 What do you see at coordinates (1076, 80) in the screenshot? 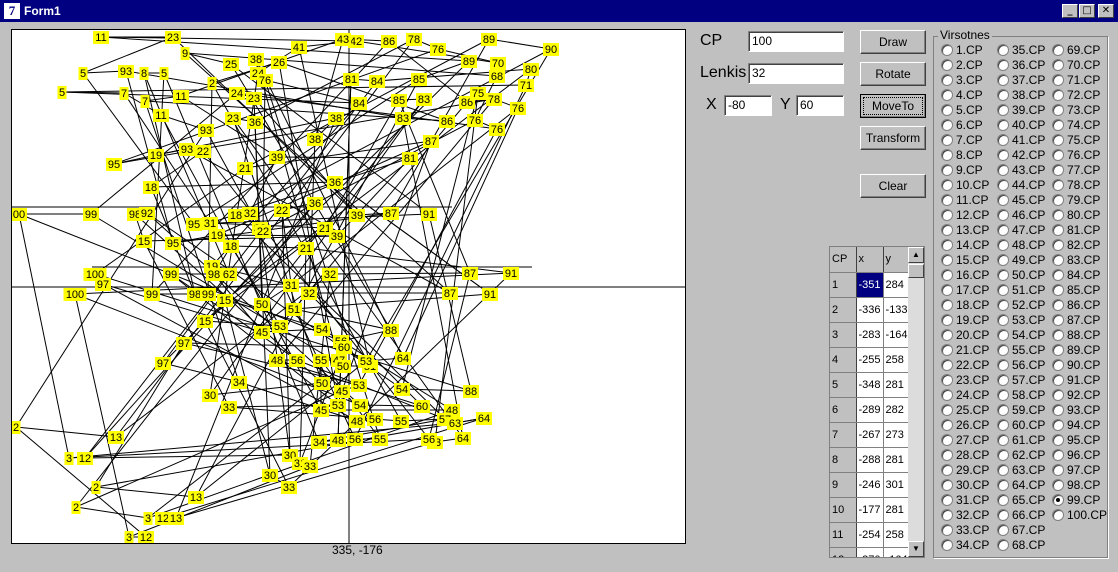
I see `radio-cp-71: 71.CP` at bounding box center [1076, 80].